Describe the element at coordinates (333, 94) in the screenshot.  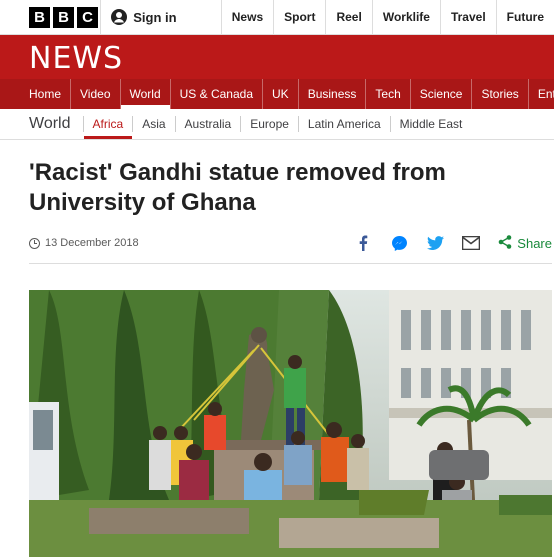
I see `main-nav-item-business: Business` at that location.